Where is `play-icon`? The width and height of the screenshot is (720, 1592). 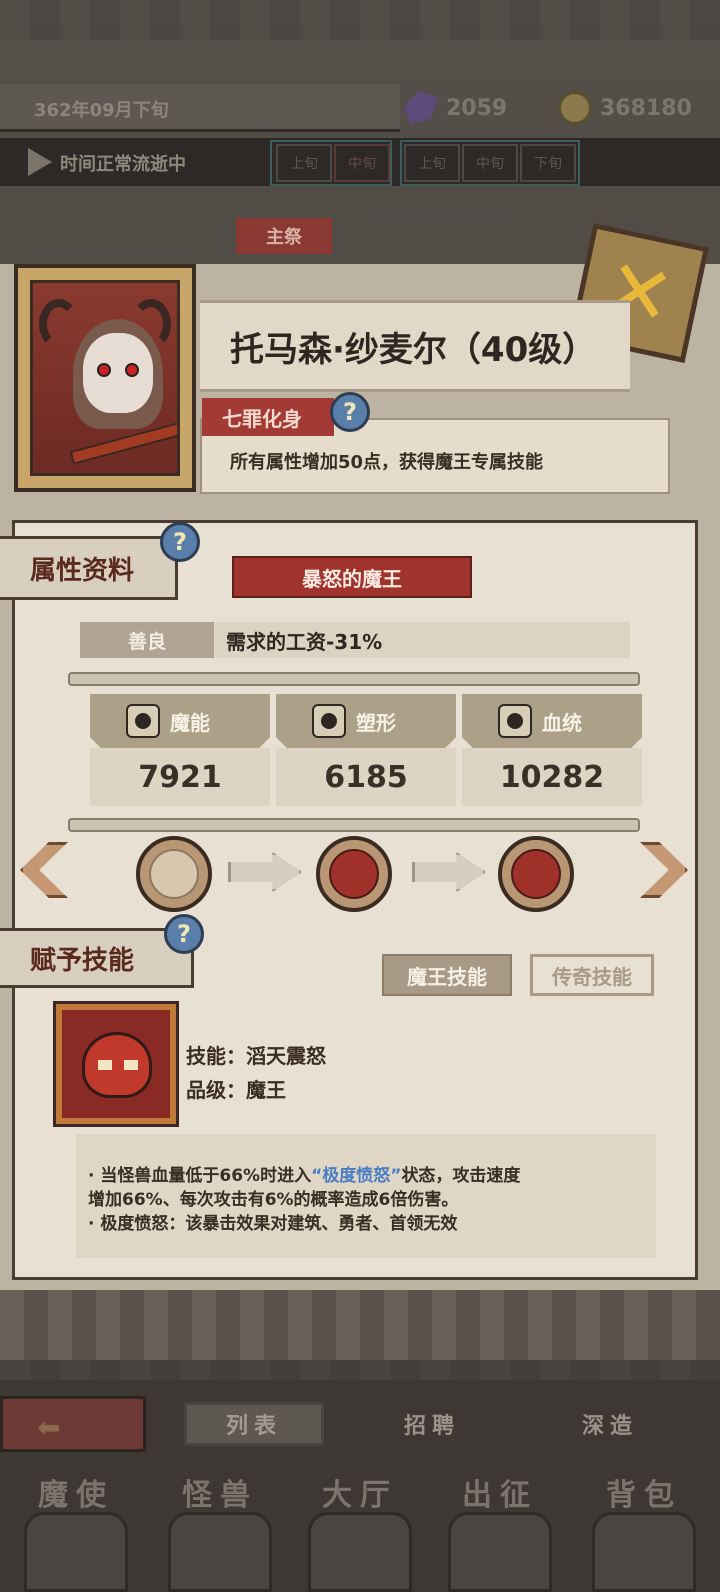 play-icon is located at coordinates (40, 162).